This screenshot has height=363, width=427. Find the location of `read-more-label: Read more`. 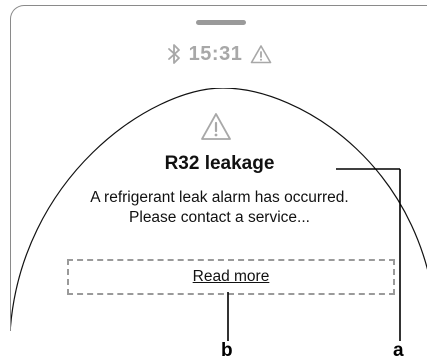

read-more-label: Read more is located at coordinates (231, 276).